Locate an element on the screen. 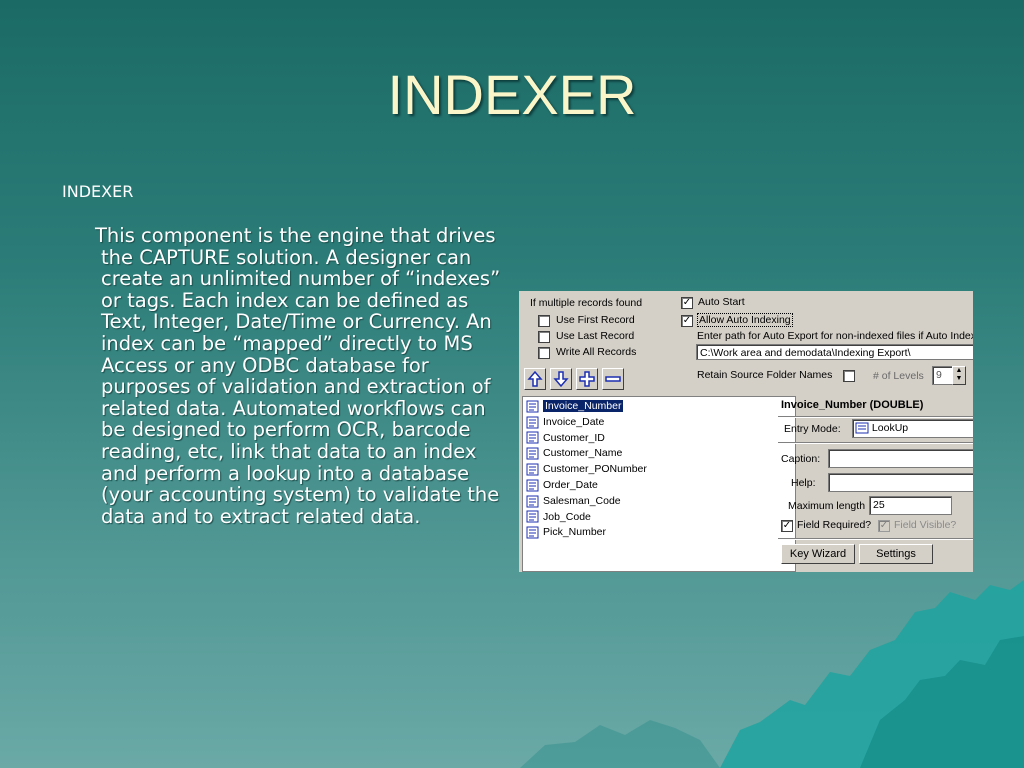 Image resolution: width=1024 pixels, height=768 pixels. caption-input is located at coordinates (900, 458).